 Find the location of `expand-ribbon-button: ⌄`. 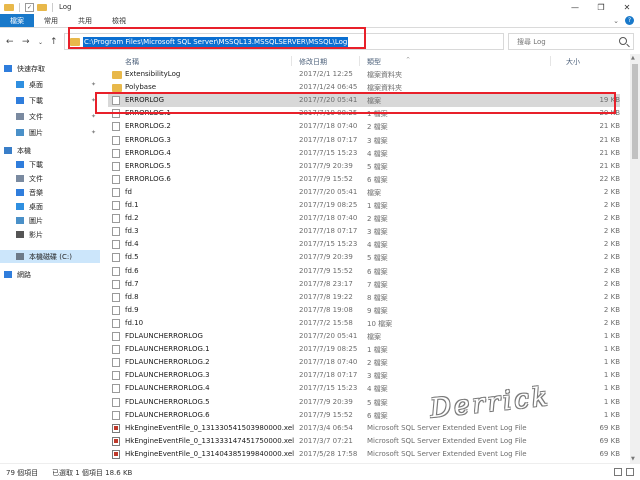

expand-ribbon-button: ⌄ is located at coordinates (616, 21).